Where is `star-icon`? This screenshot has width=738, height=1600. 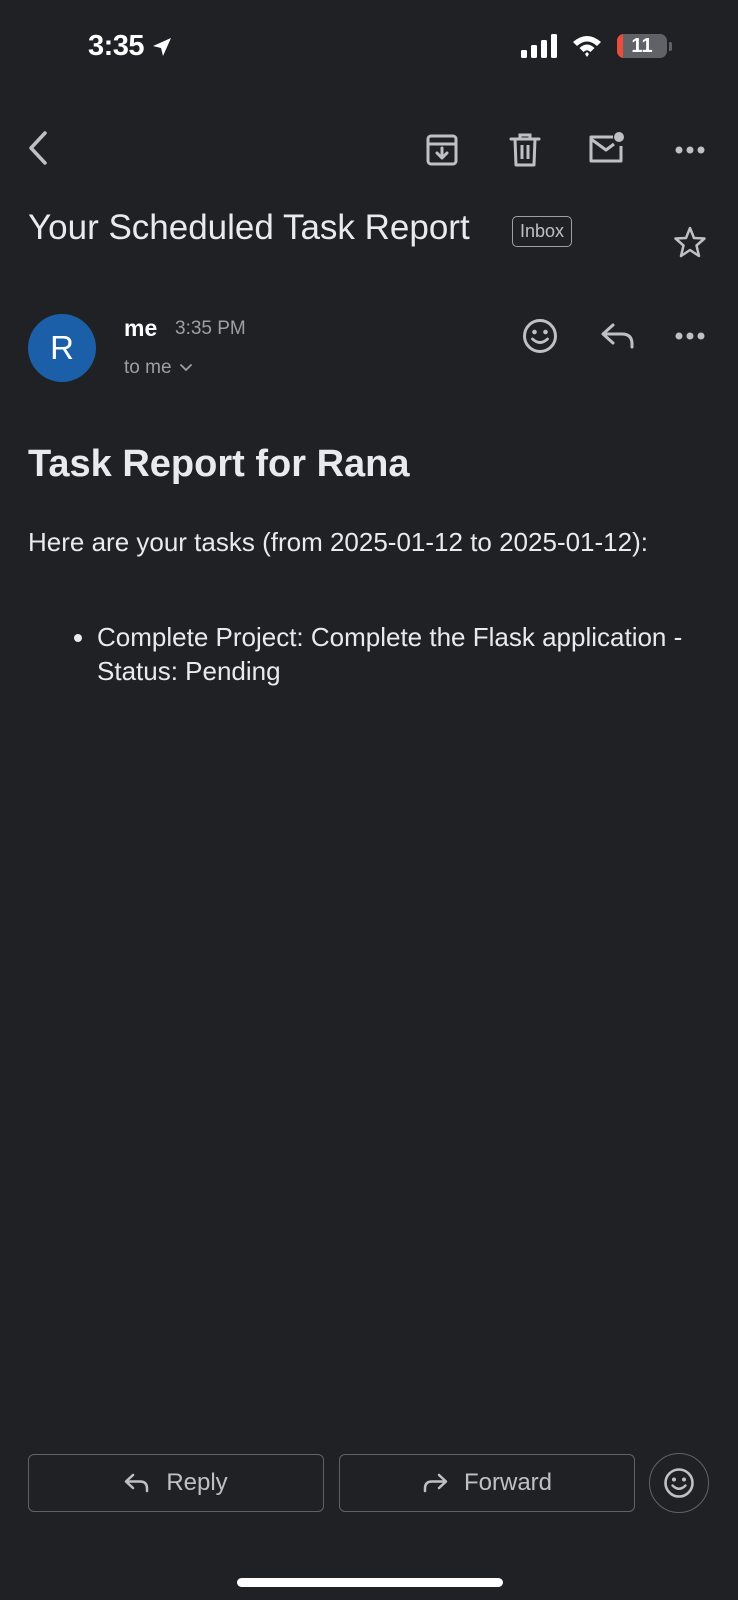
star-icon is located at coordinates (690, 242).